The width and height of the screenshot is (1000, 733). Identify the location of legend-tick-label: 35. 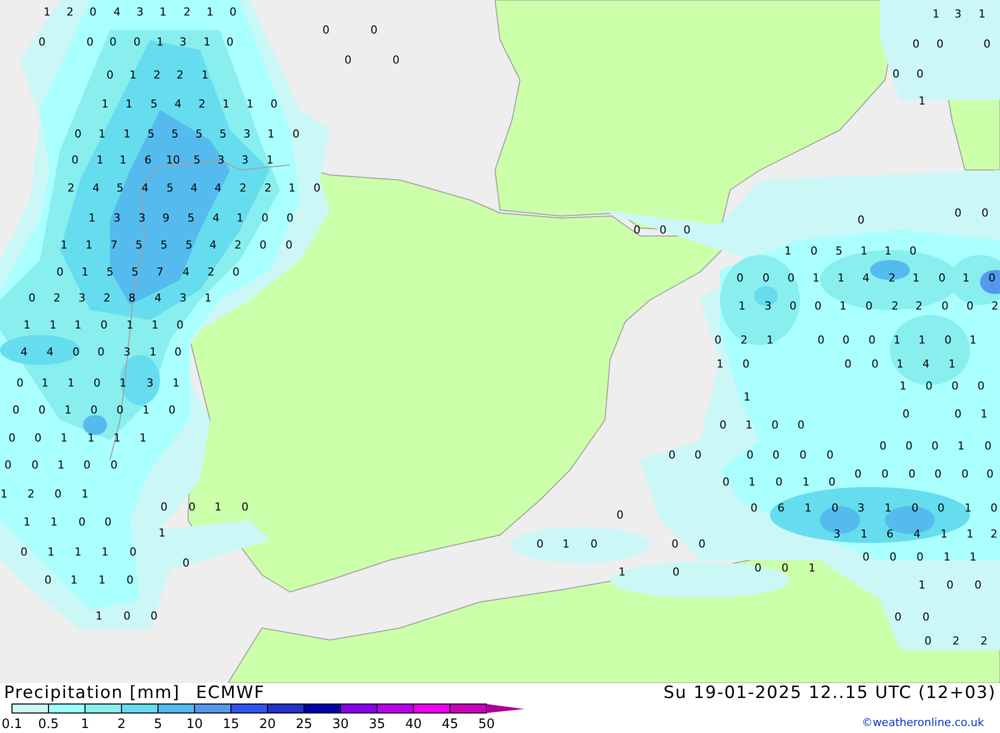
(377, 724).